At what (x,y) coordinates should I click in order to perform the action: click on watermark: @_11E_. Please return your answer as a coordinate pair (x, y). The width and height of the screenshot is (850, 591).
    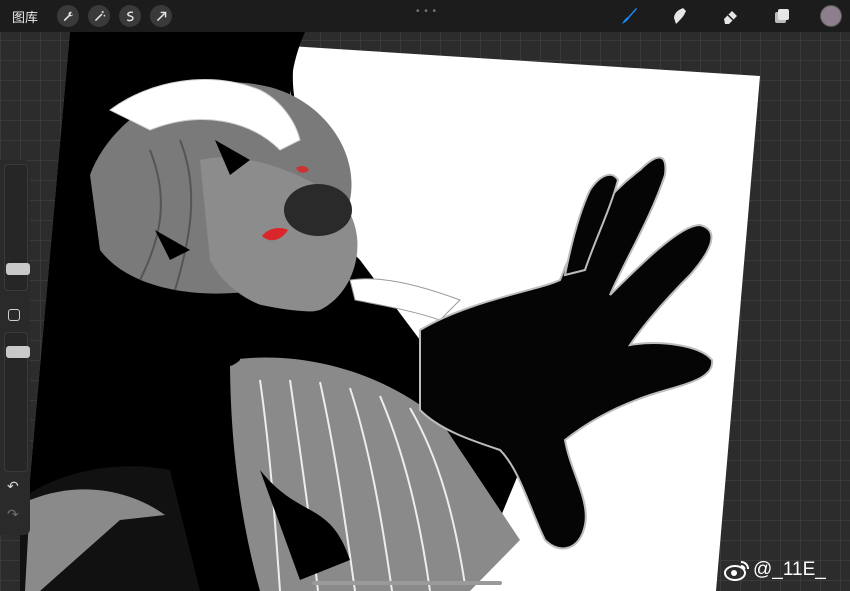
    Looking at the image, I should click on (775, 570).